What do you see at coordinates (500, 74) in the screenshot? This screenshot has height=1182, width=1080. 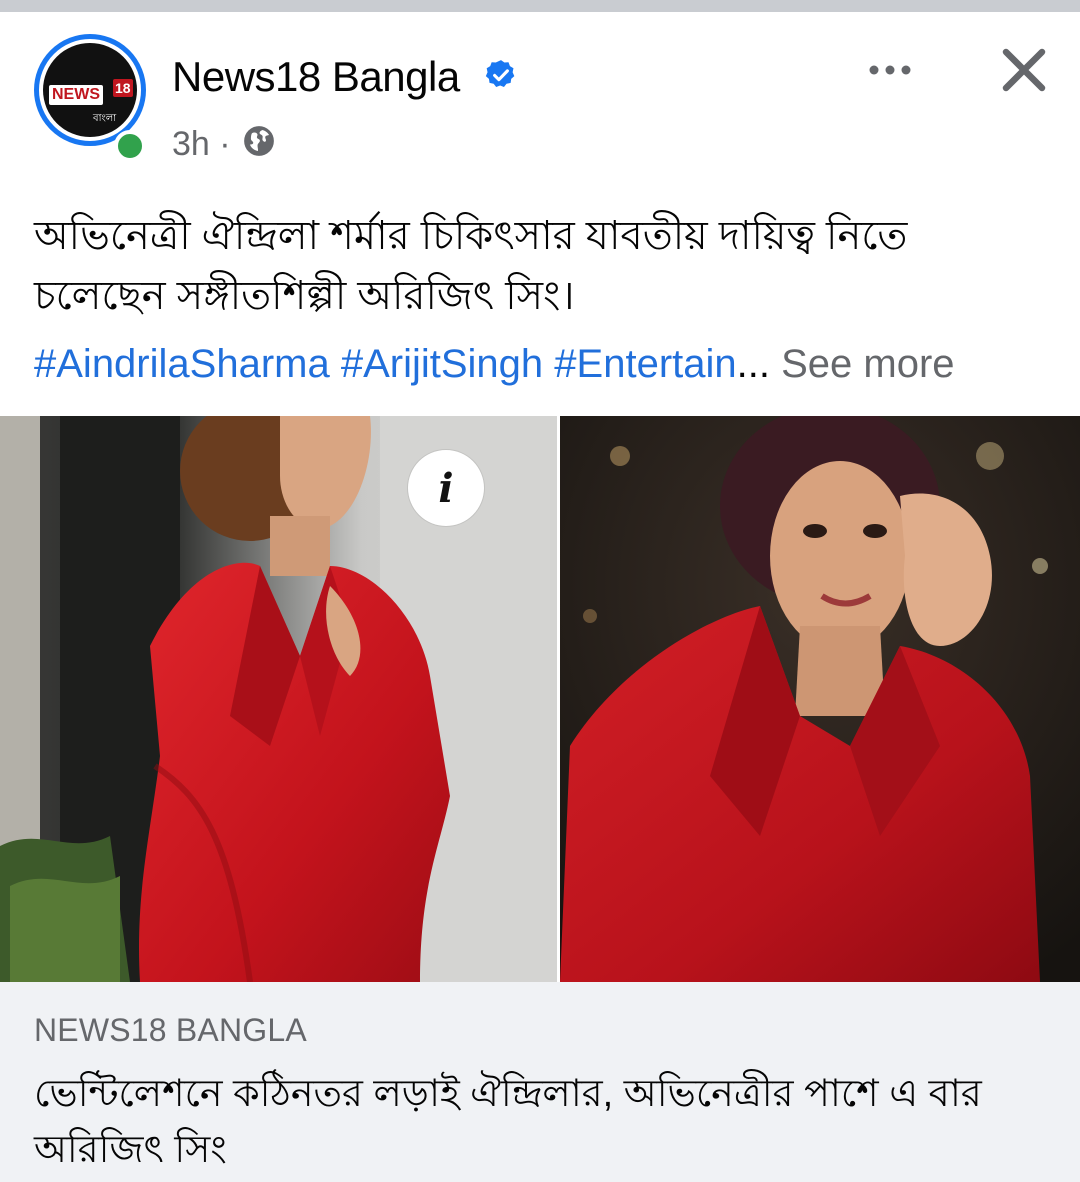 I see `verified-badge-icon` at bounding box center [500, 74].